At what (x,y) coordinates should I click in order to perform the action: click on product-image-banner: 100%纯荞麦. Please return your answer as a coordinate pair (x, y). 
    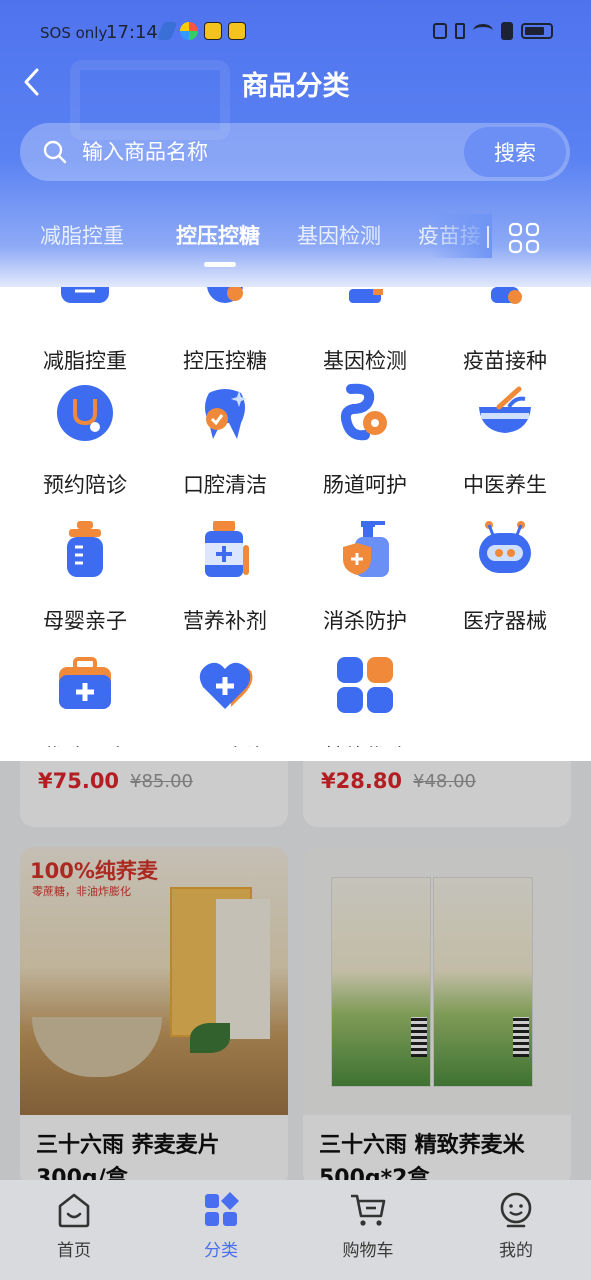
    Looking at the image, I should click on (94, 871).